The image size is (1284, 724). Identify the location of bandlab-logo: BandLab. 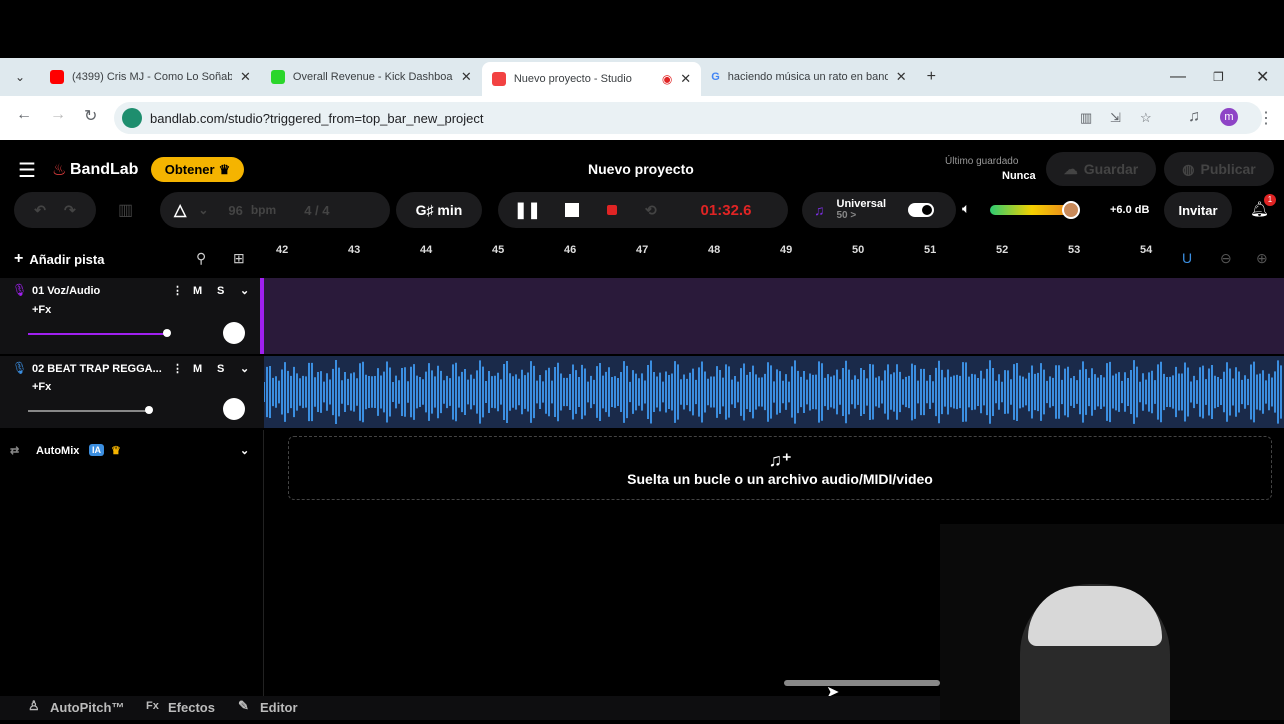
(104, 169).